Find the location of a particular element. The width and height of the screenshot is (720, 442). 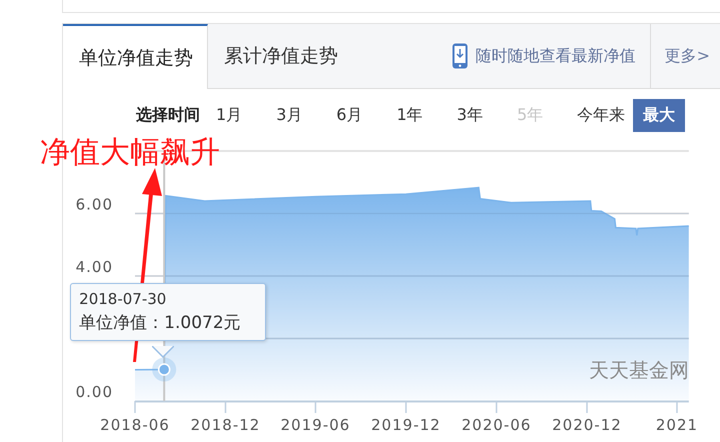

phone-icon is located at coordinates (460, 56).